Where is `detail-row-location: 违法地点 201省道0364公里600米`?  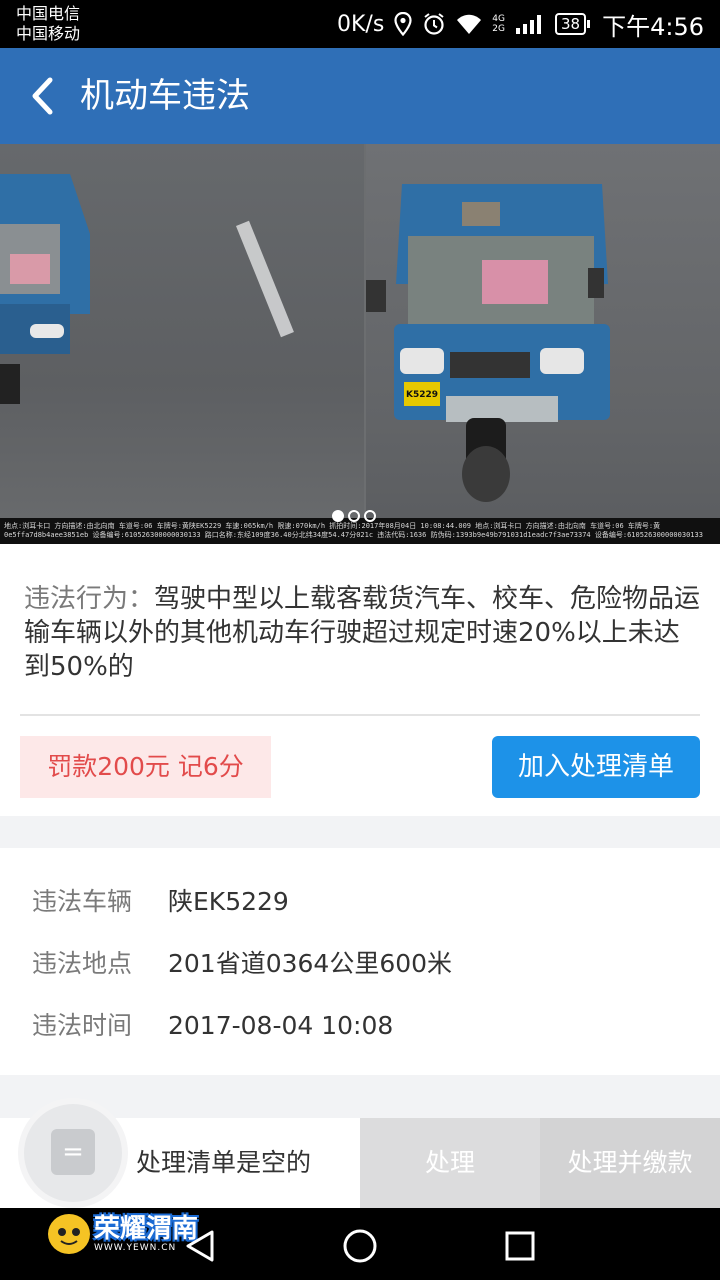 detail-row-location: 违法地点 201省道0364公里600米 is located at coordinates (242, 964).